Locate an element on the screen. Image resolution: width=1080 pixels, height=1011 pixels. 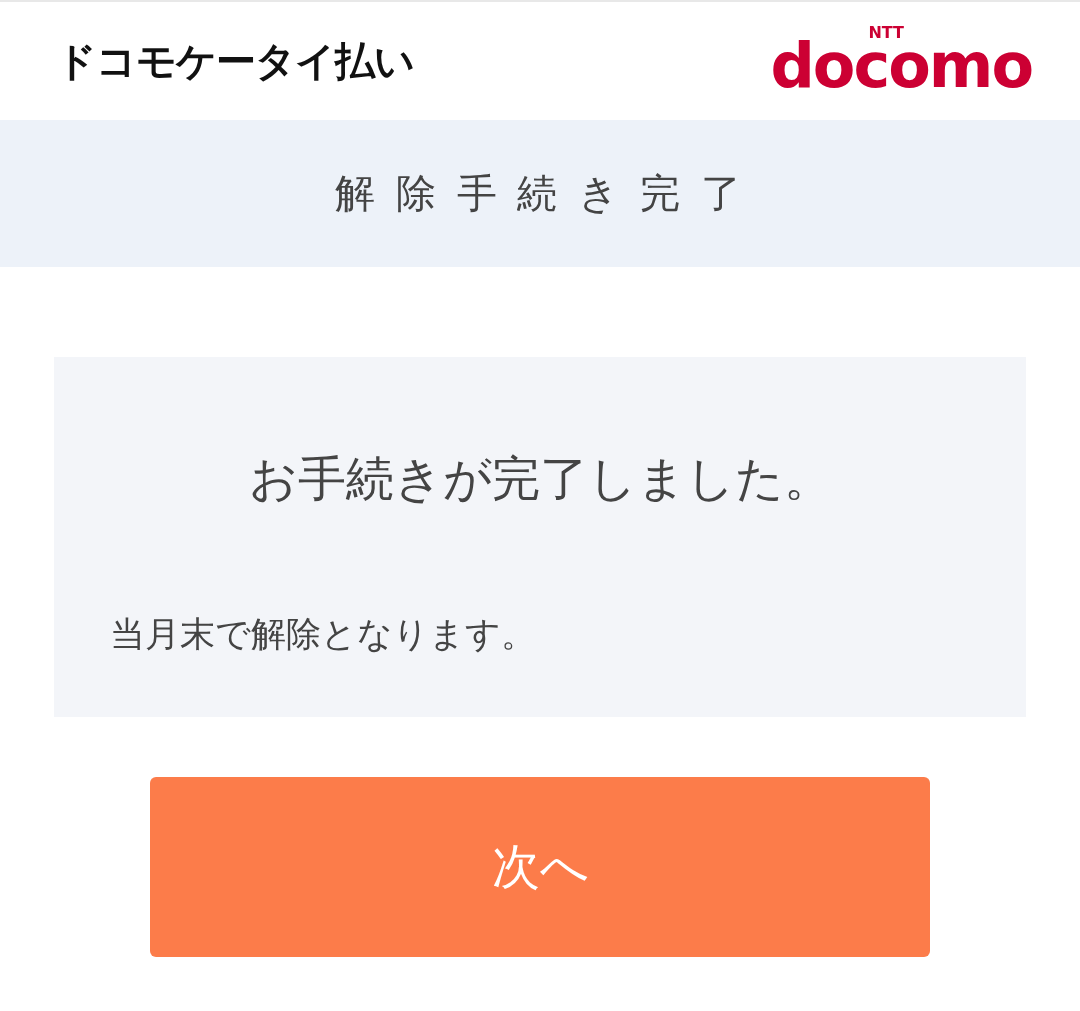
message-heading: お手続きが完了しました。 is located at coordinates (540, 478).